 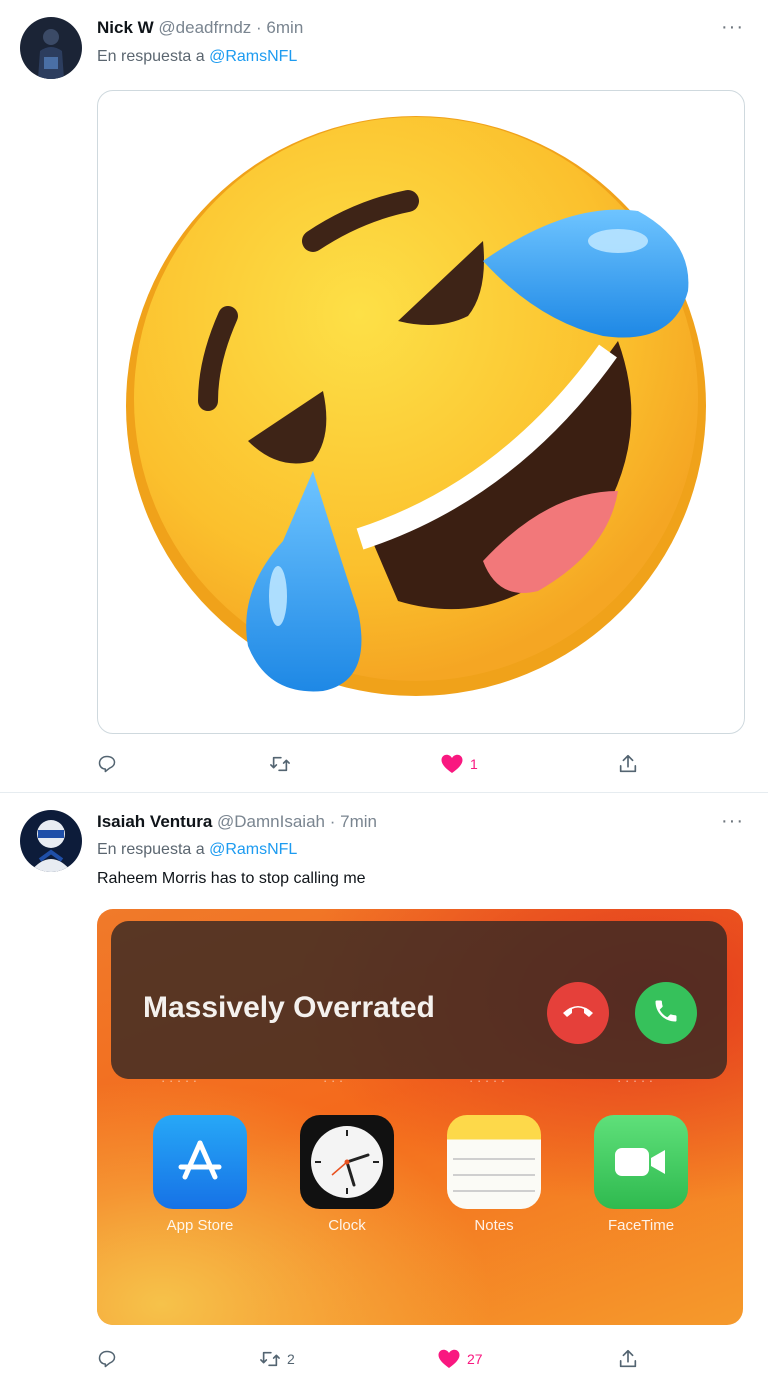 What do you see at coordinates (204, 27) in the screenshot?
I see `user-handle: @deadfrndz` at bounding box center [204, 27].